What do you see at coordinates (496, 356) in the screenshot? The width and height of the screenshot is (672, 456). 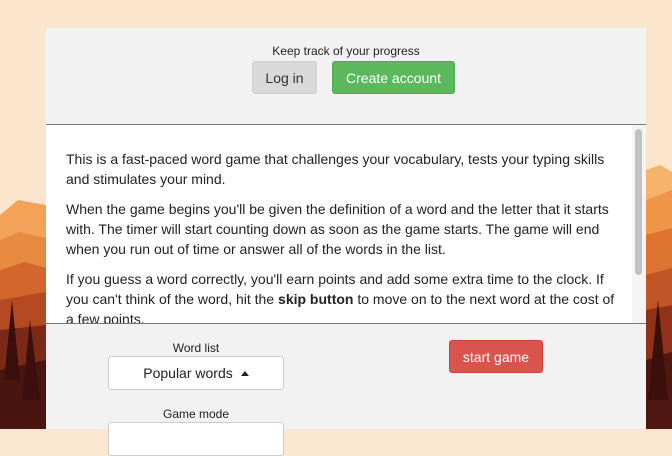 I see `start-game-button: start game` at bounding box center [496, 356].